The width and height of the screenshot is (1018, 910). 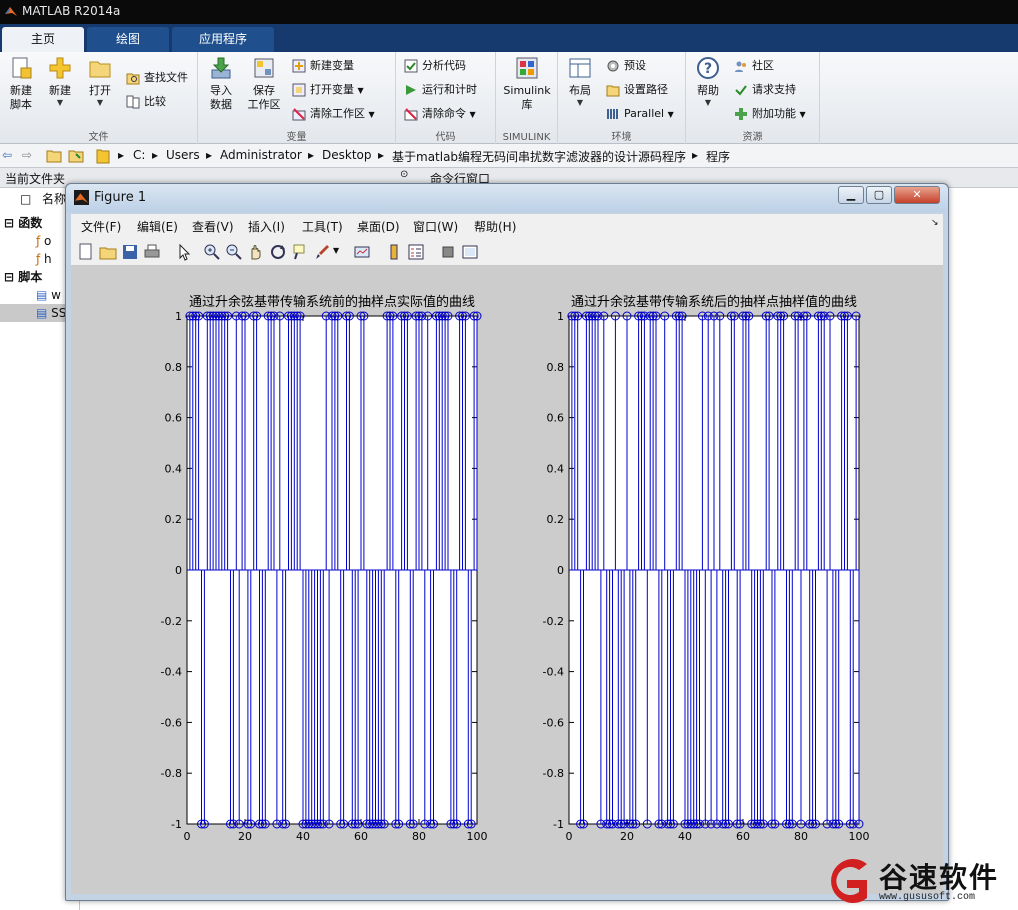 What do you see at coordinates (60, 82) in the screenshot?
I see `new-button: 新建 ▼` at bounding box center [60, 82].